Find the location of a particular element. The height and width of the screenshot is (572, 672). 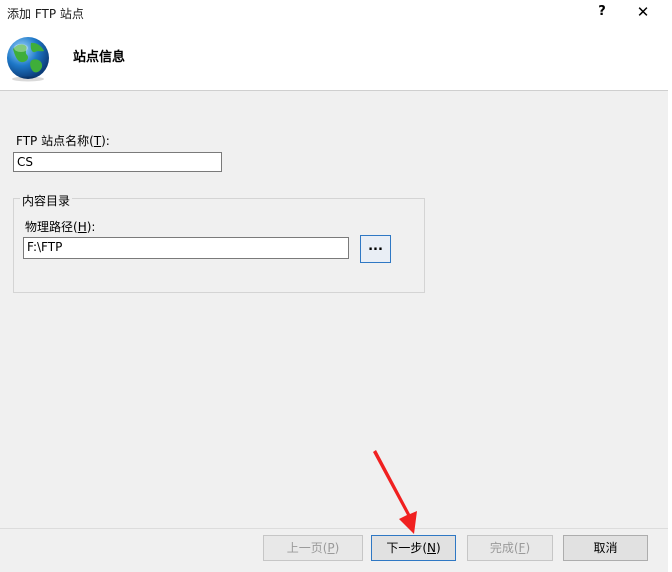

finish-button-text: 完成( is located at coordinates (504, 548).